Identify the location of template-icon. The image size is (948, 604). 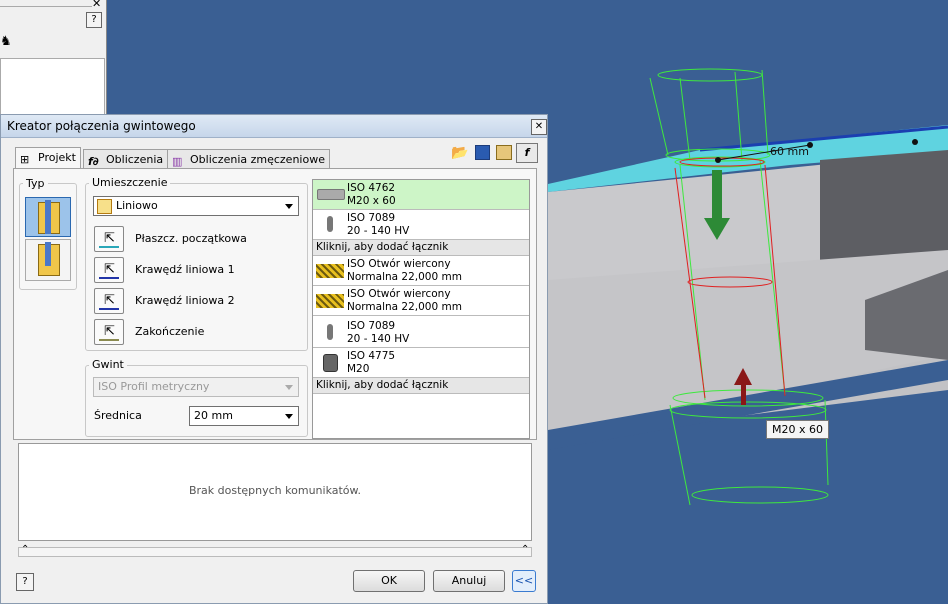
(504, 152).